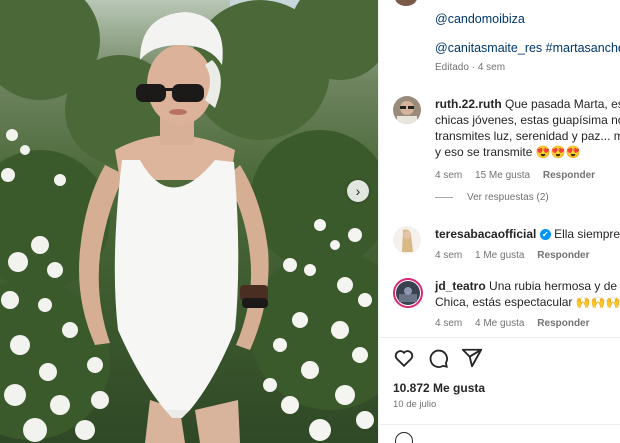  What do you see at coordinates (404, 358) in the screenshot?
I see `heart-icon` at bounding box center [404, 358].